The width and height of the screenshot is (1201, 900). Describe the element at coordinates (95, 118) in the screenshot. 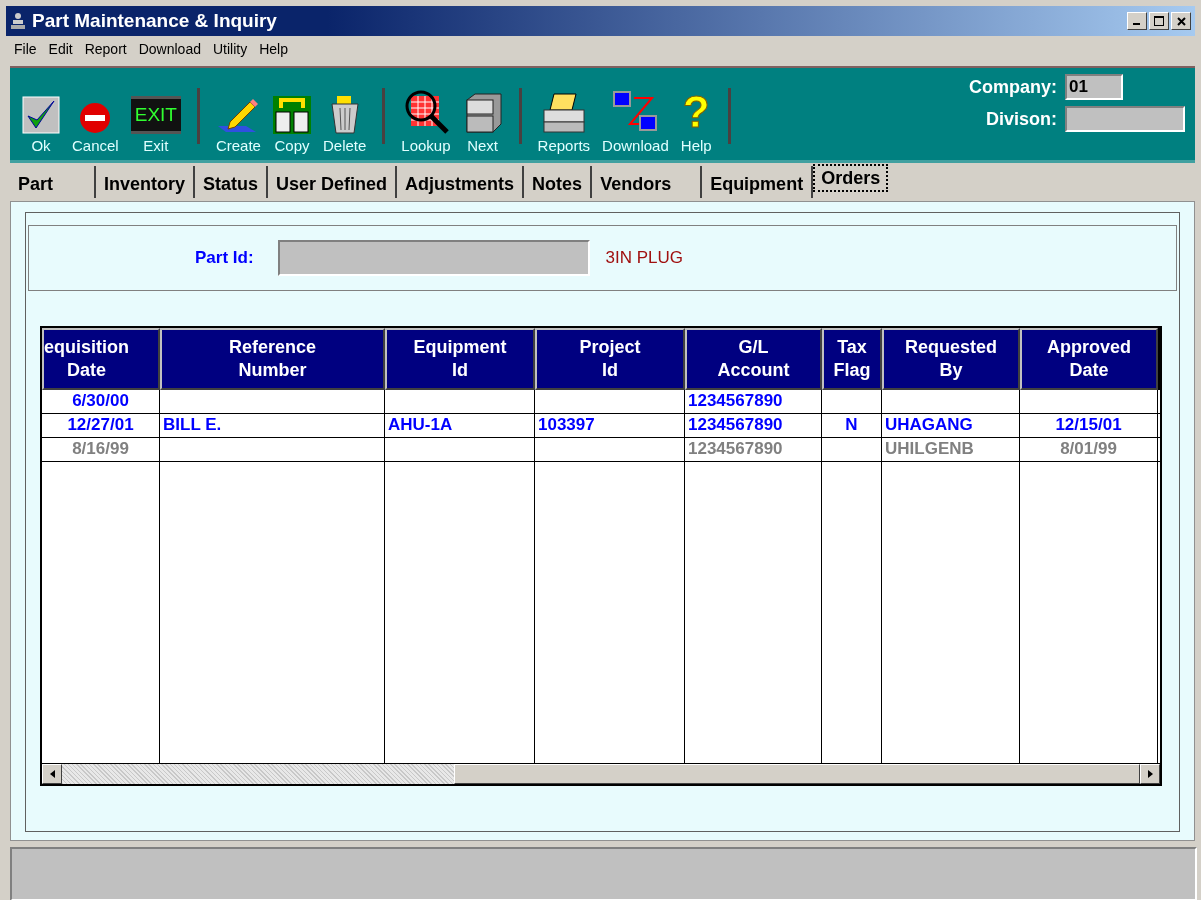

I see `no-entry-icon` at that location.